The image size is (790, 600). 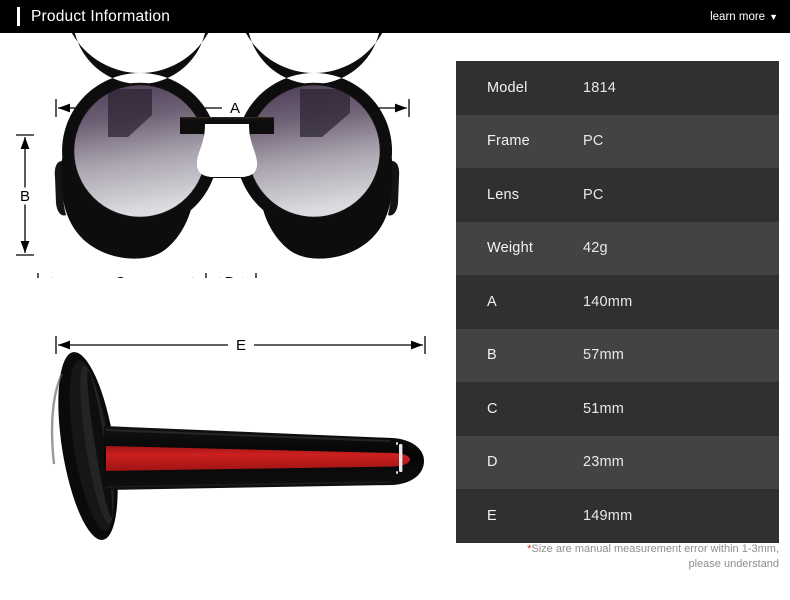 What do you see at coordinates (608, 301) in the screenshot?
I see `spec-value: 140mm` at bounding box center [608, 301].